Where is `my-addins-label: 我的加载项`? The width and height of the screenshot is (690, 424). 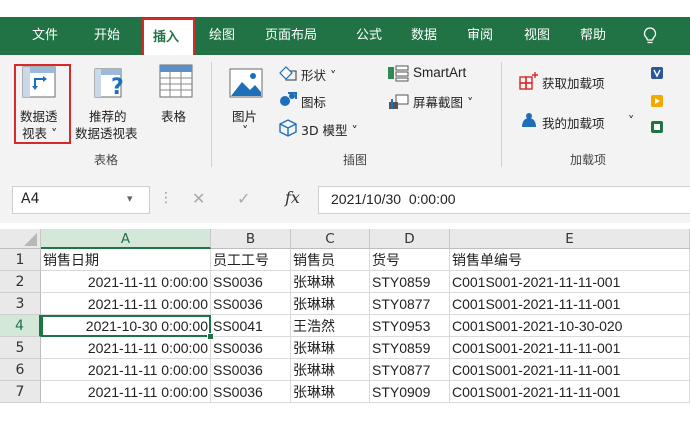
my-addins-label: 我的加载项 is located at coordinates (573, 122).